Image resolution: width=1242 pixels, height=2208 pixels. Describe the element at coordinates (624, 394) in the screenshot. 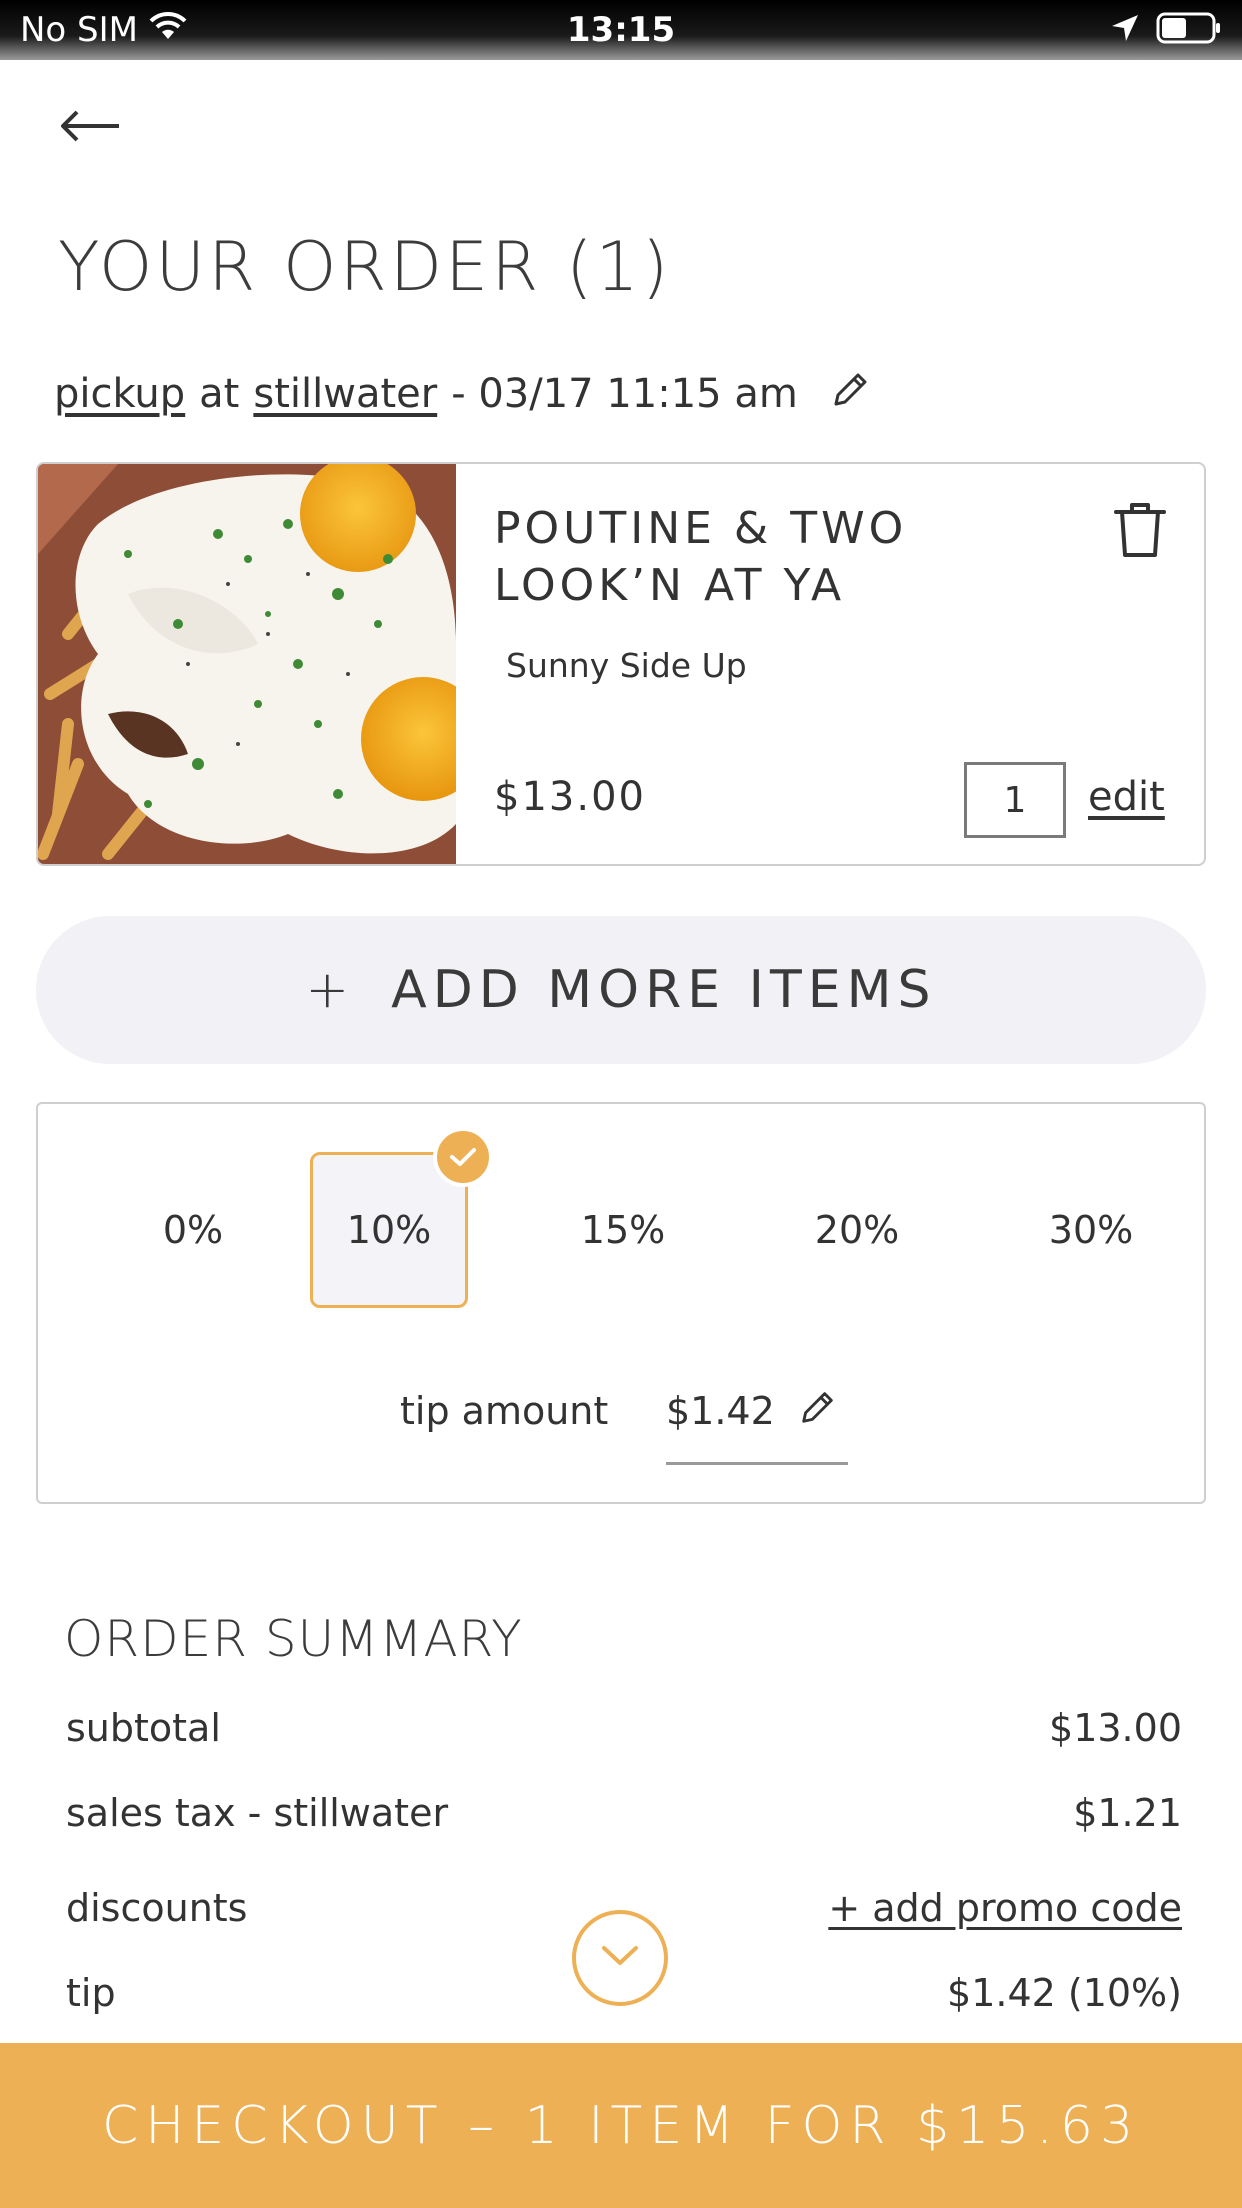

I see `pickup-datetime: - 03/17 11:15 am` at that location.